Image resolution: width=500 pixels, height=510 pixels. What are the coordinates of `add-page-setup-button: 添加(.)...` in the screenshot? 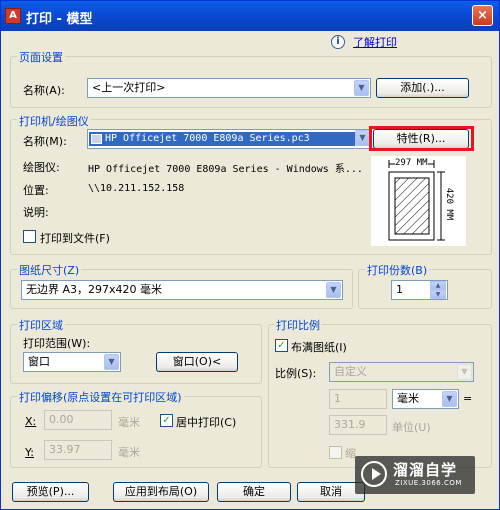 It's located at (422, 88).